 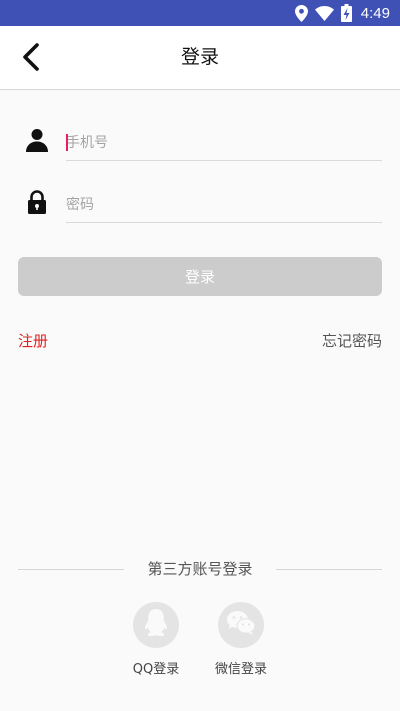 What do you see at coordinates (67, 142) in the screenshot?
I see `text-cursor` at bounding box center [67, 142].